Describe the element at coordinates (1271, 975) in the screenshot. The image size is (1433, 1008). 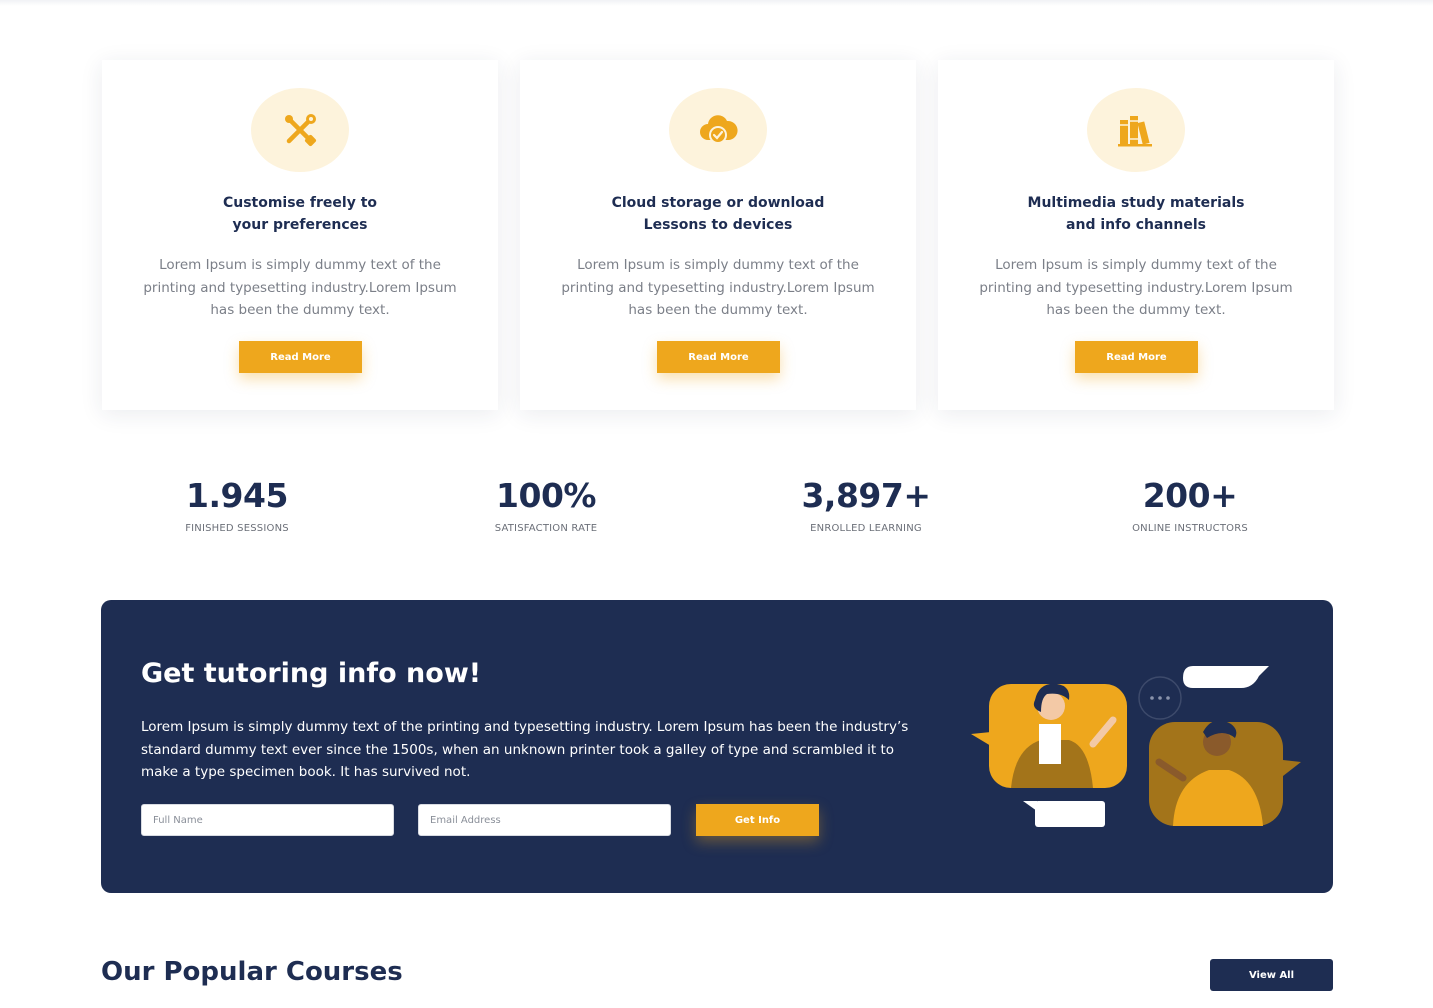
I see `view-all-button: View All` at that location.